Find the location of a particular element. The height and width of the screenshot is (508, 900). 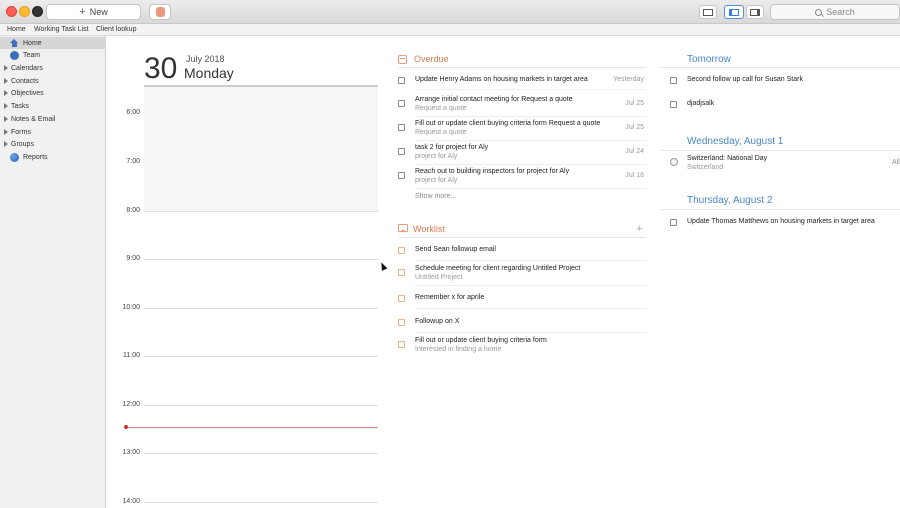

task-due-date: Jul 24 is located at coordinates (634, 151).